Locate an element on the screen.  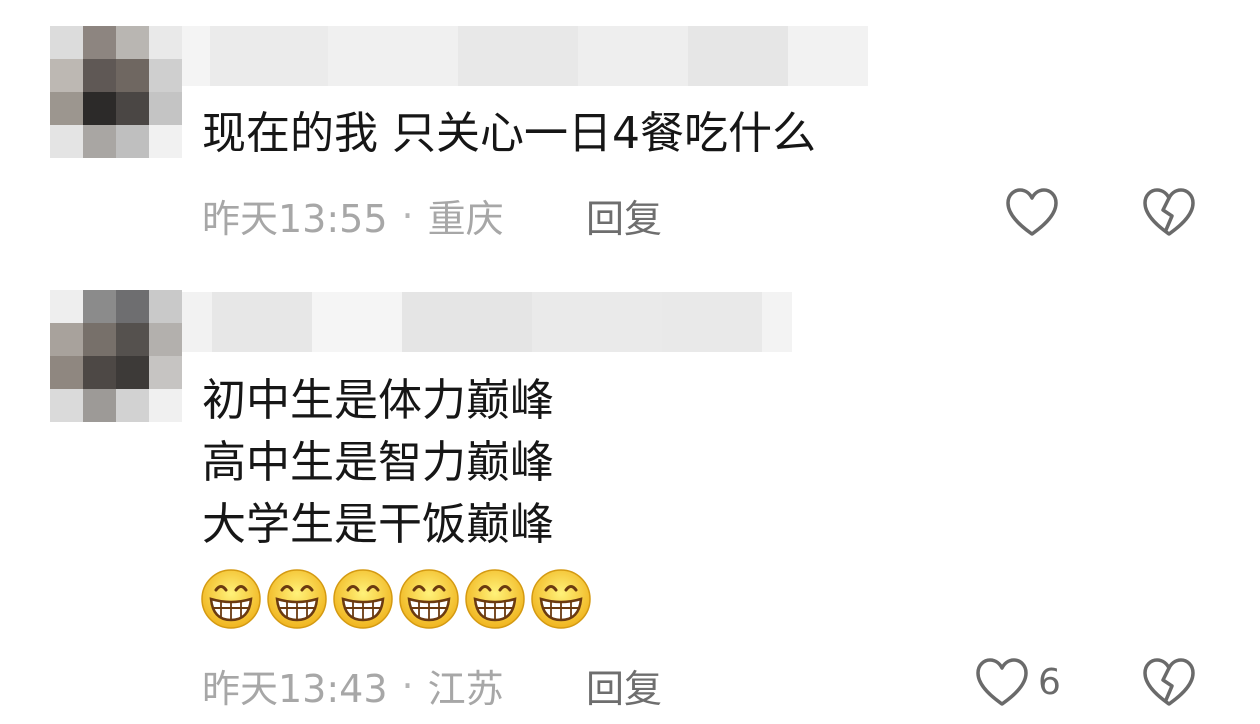
comment-text: 初中生是体力巅峰 高中生是智力巅峰 大学生是干饭巅峰 is located at coordinates (378, 463).